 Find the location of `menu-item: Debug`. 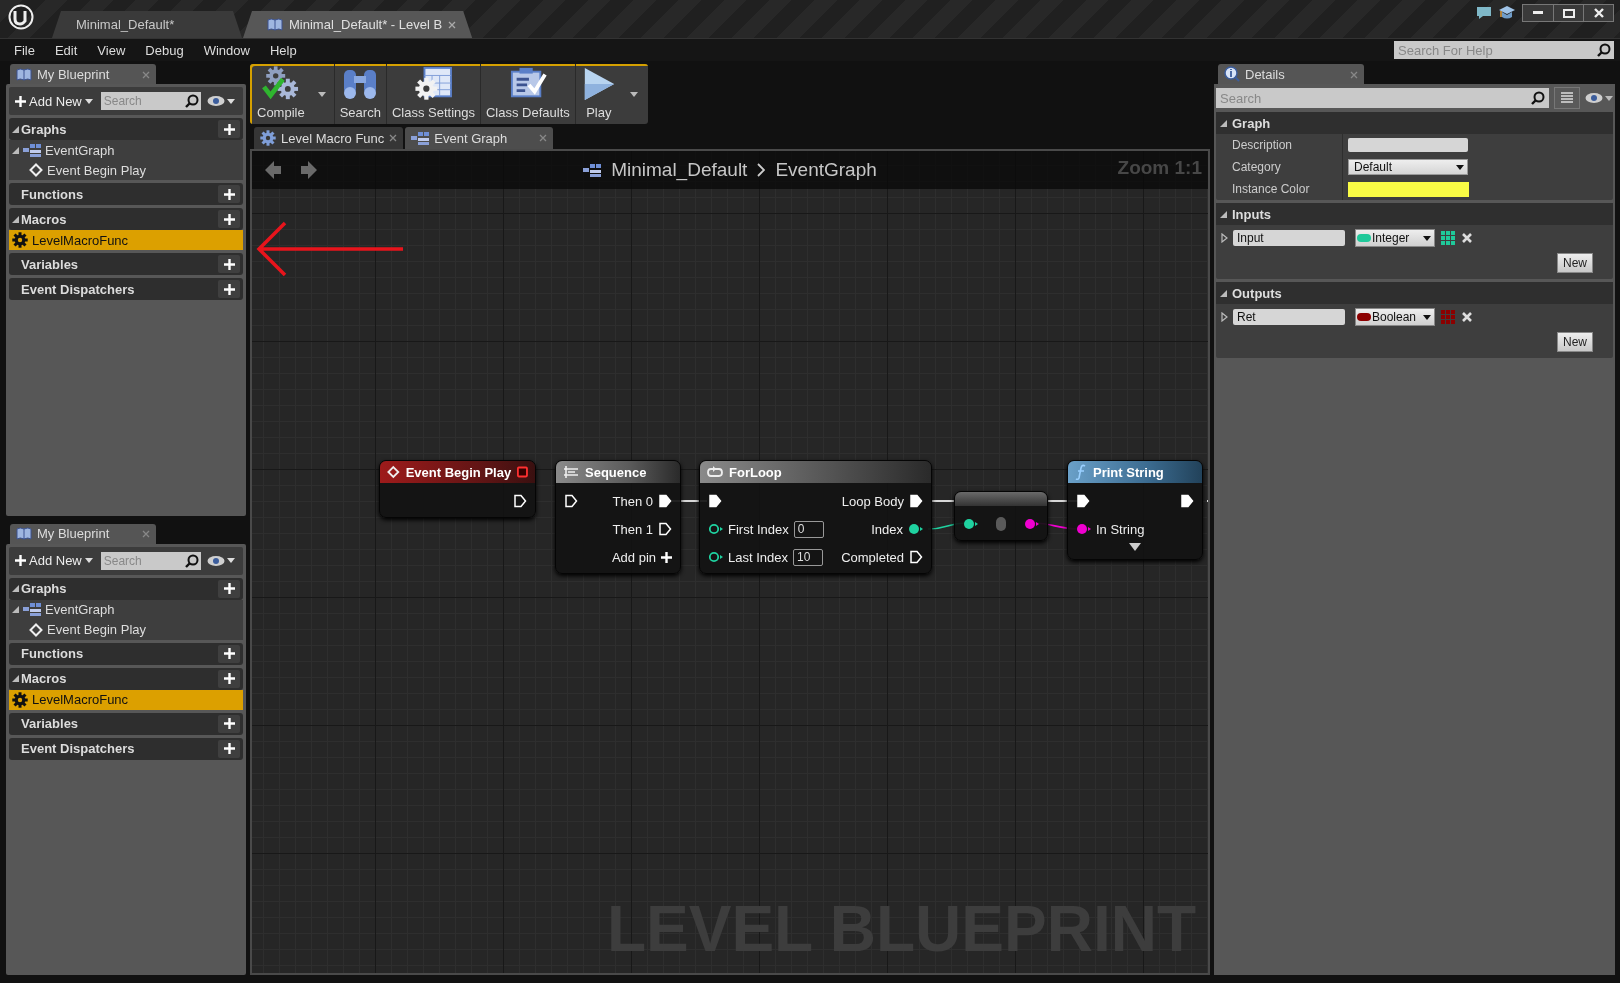

menu-item: Debug is located at coordinates (164, 50).